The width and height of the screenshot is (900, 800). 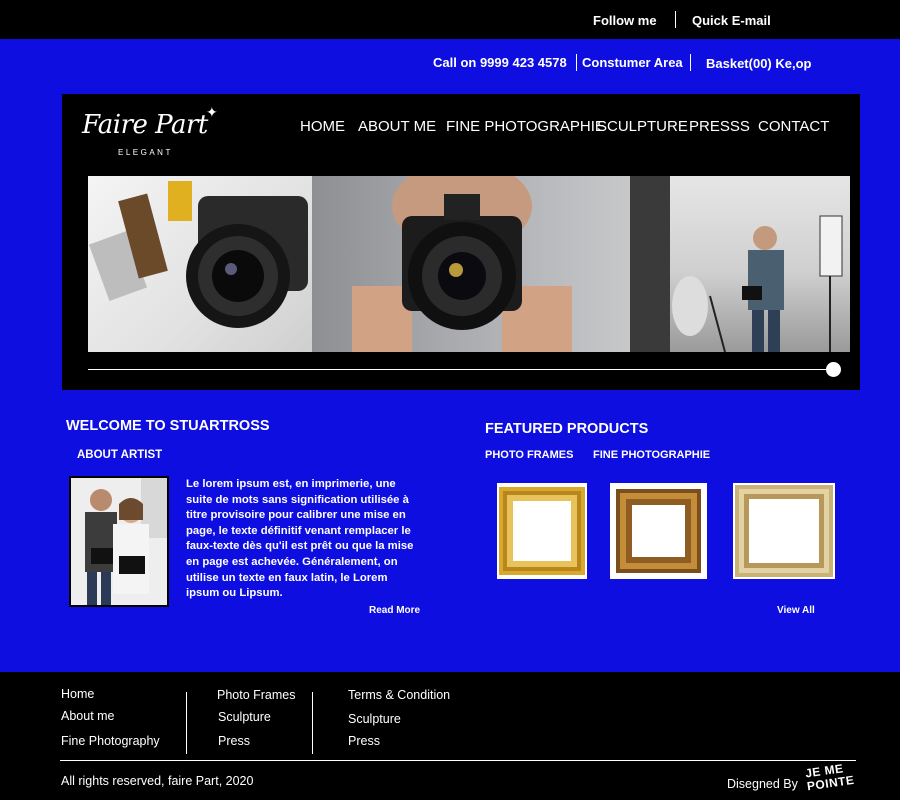 I want to click on designer-logo: JE ME POINTE, so click(x=830, y=777).